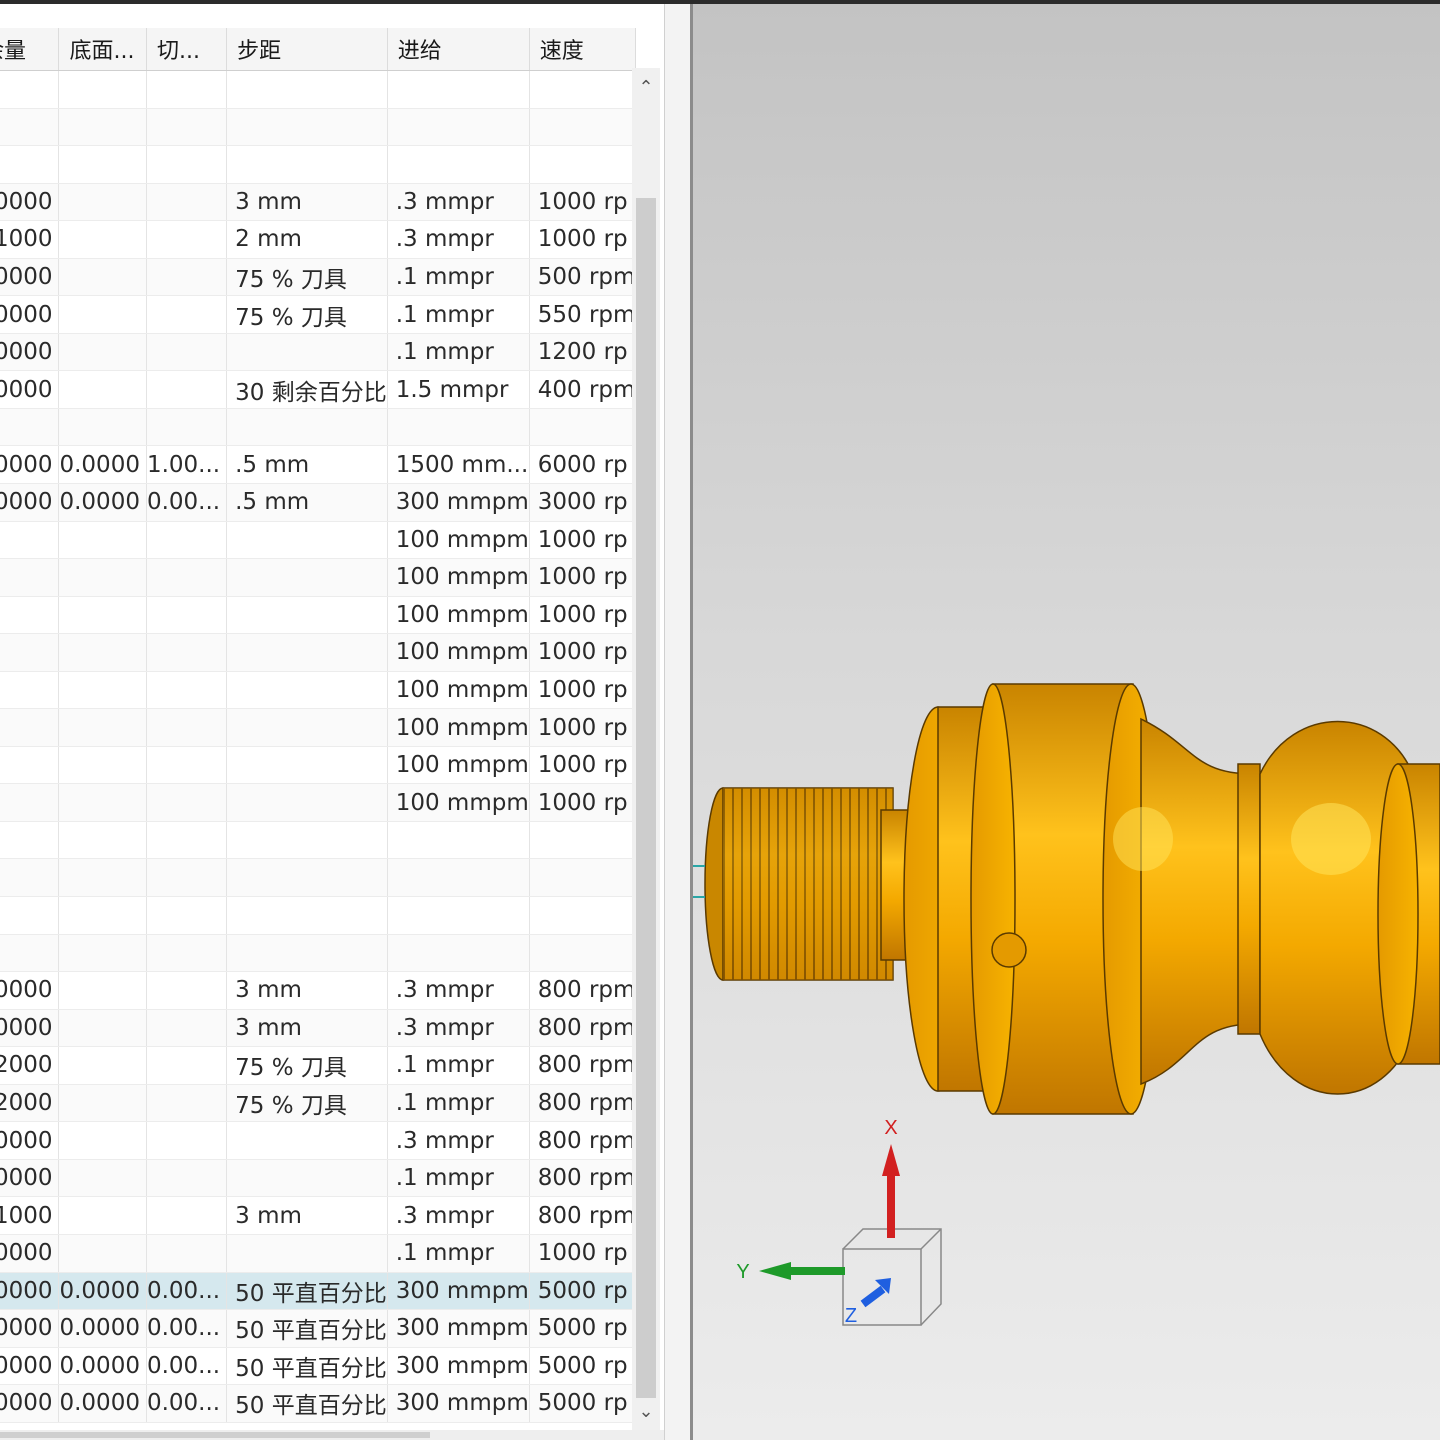 This screenshot has height=1440, width=1440. I want to click on table-row: 0.0000 75 % 刀具.1 mmpr500 rpm, so click(318, 277).